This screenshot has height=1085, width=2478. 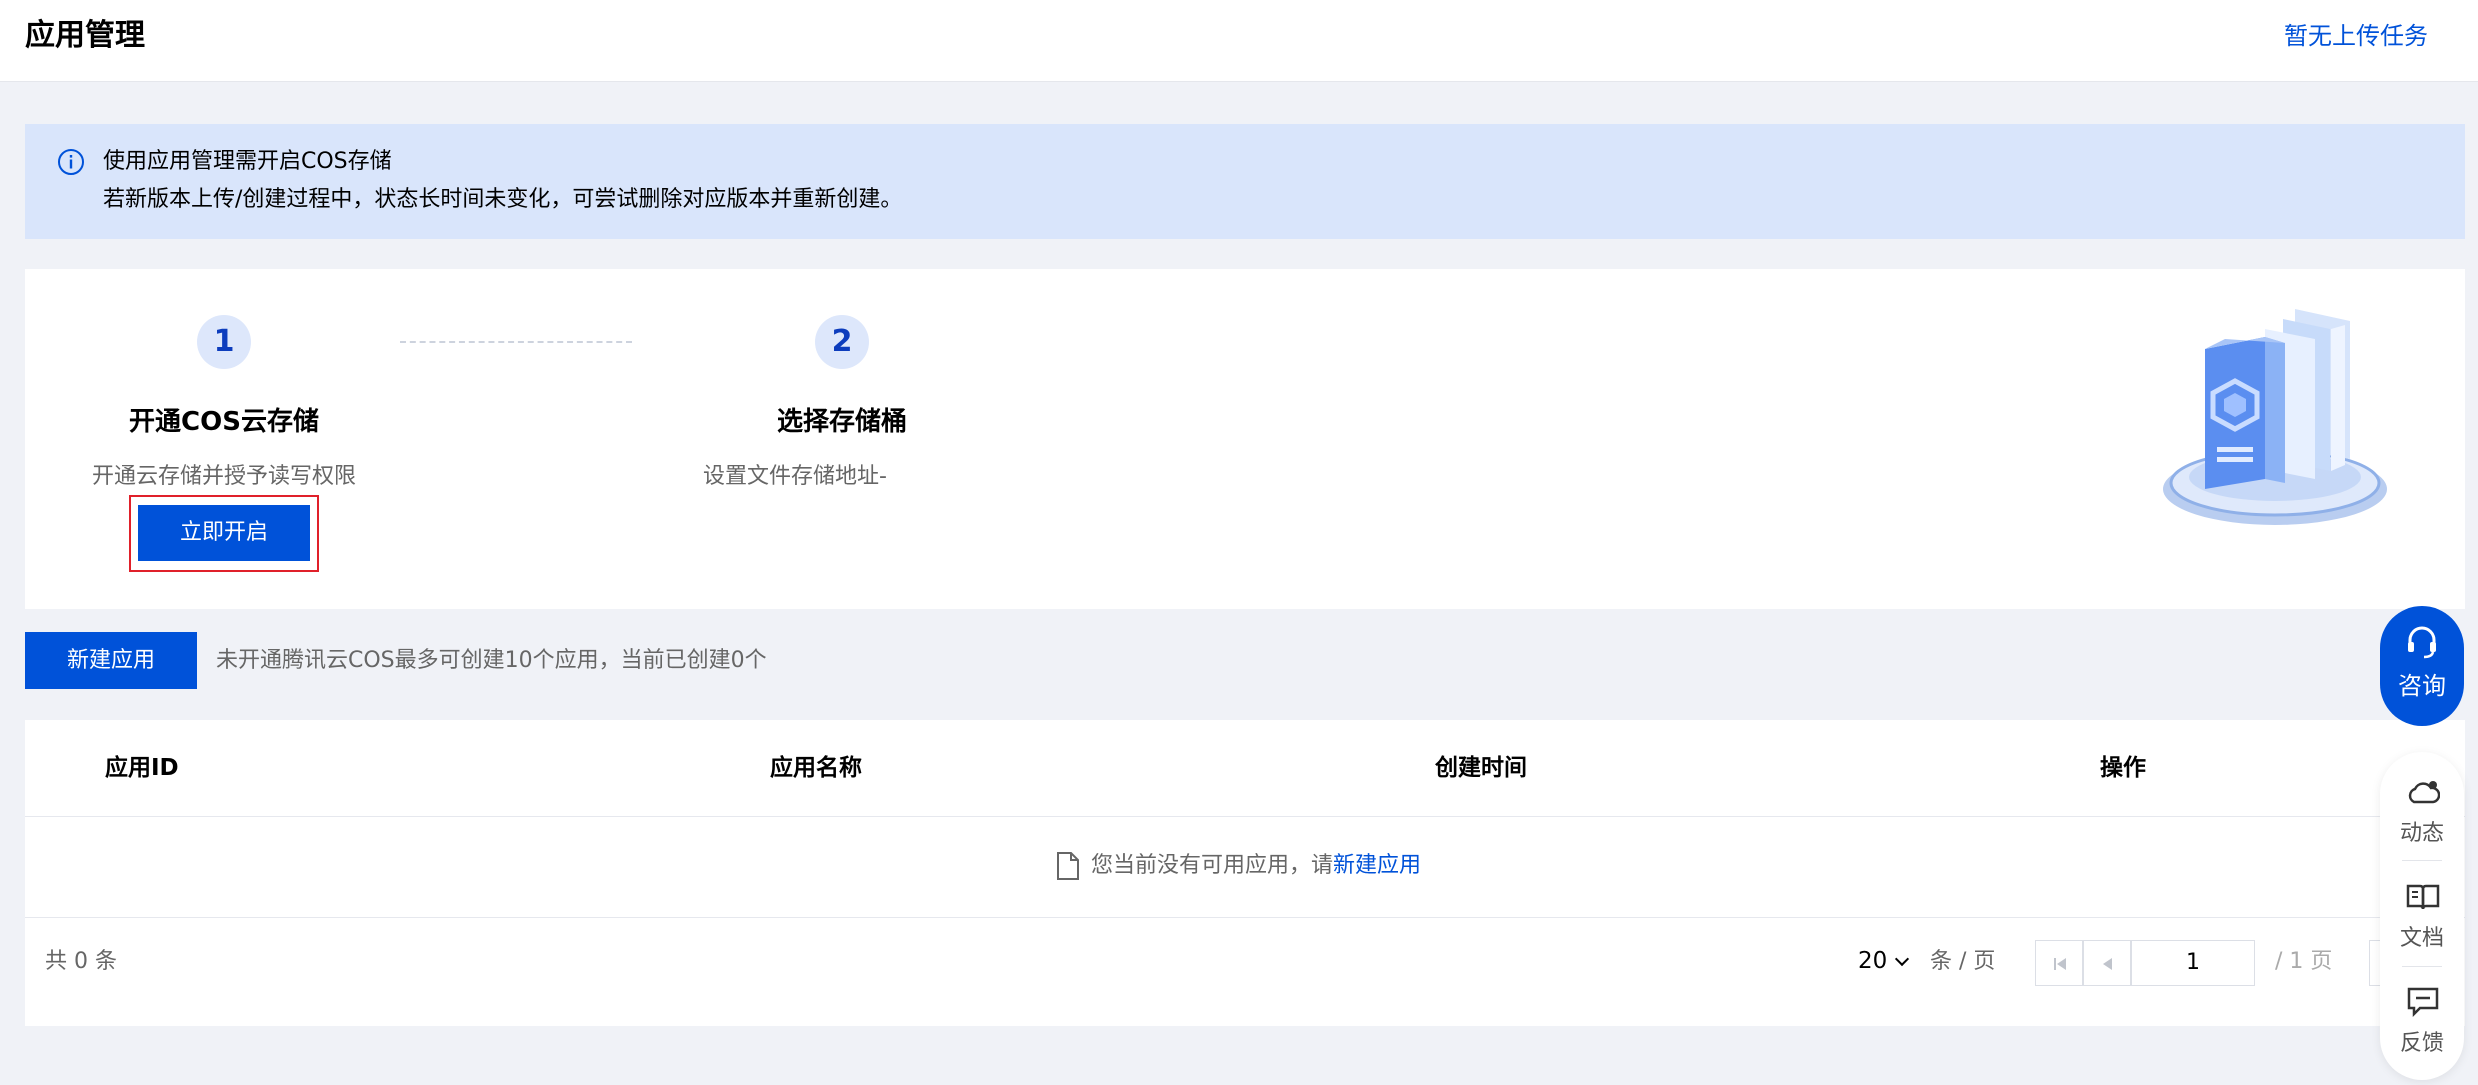 I want to click on consult-label: 咨询, so click(x=2422, y=686).